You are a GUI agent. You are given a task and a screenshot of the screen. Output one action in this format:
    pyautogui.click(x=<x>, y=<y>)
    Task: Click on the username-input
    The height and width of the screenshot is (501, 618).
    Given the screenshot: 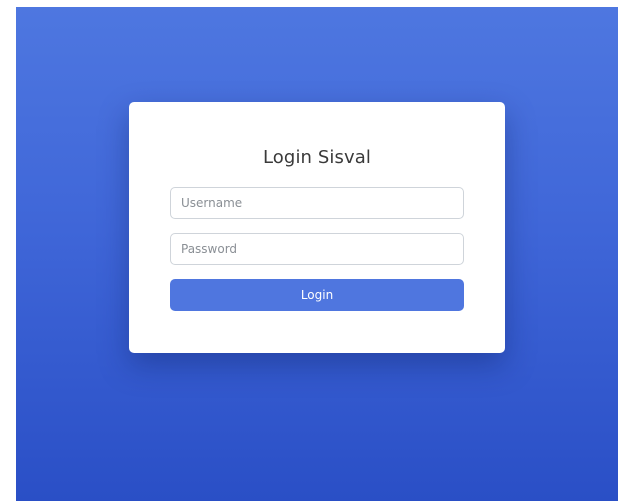 What is the action you would take?
    pyautogui.click(x=317, y=203)
    